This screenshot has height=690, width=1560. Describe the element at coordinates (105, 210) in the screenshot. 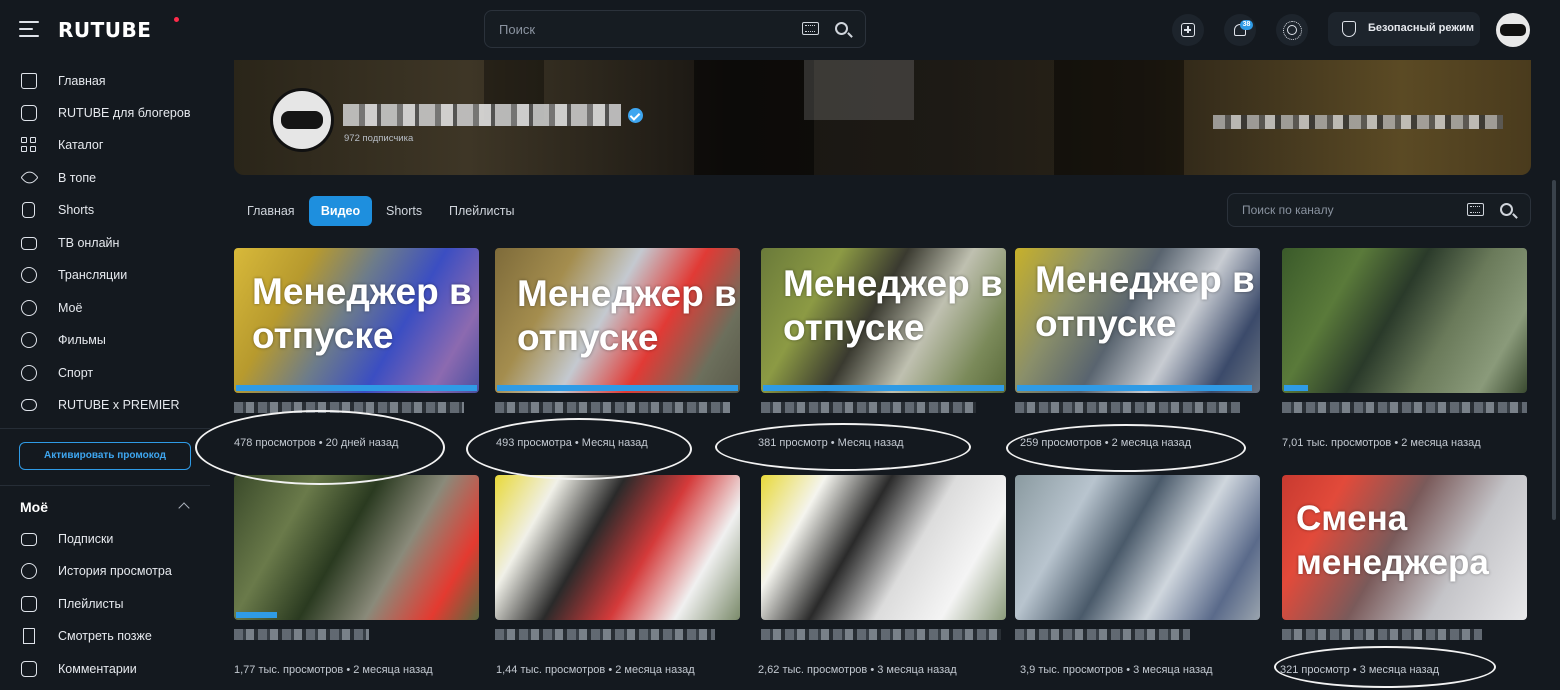

I see `sidebar-item-shorts: Shorts` at that location.